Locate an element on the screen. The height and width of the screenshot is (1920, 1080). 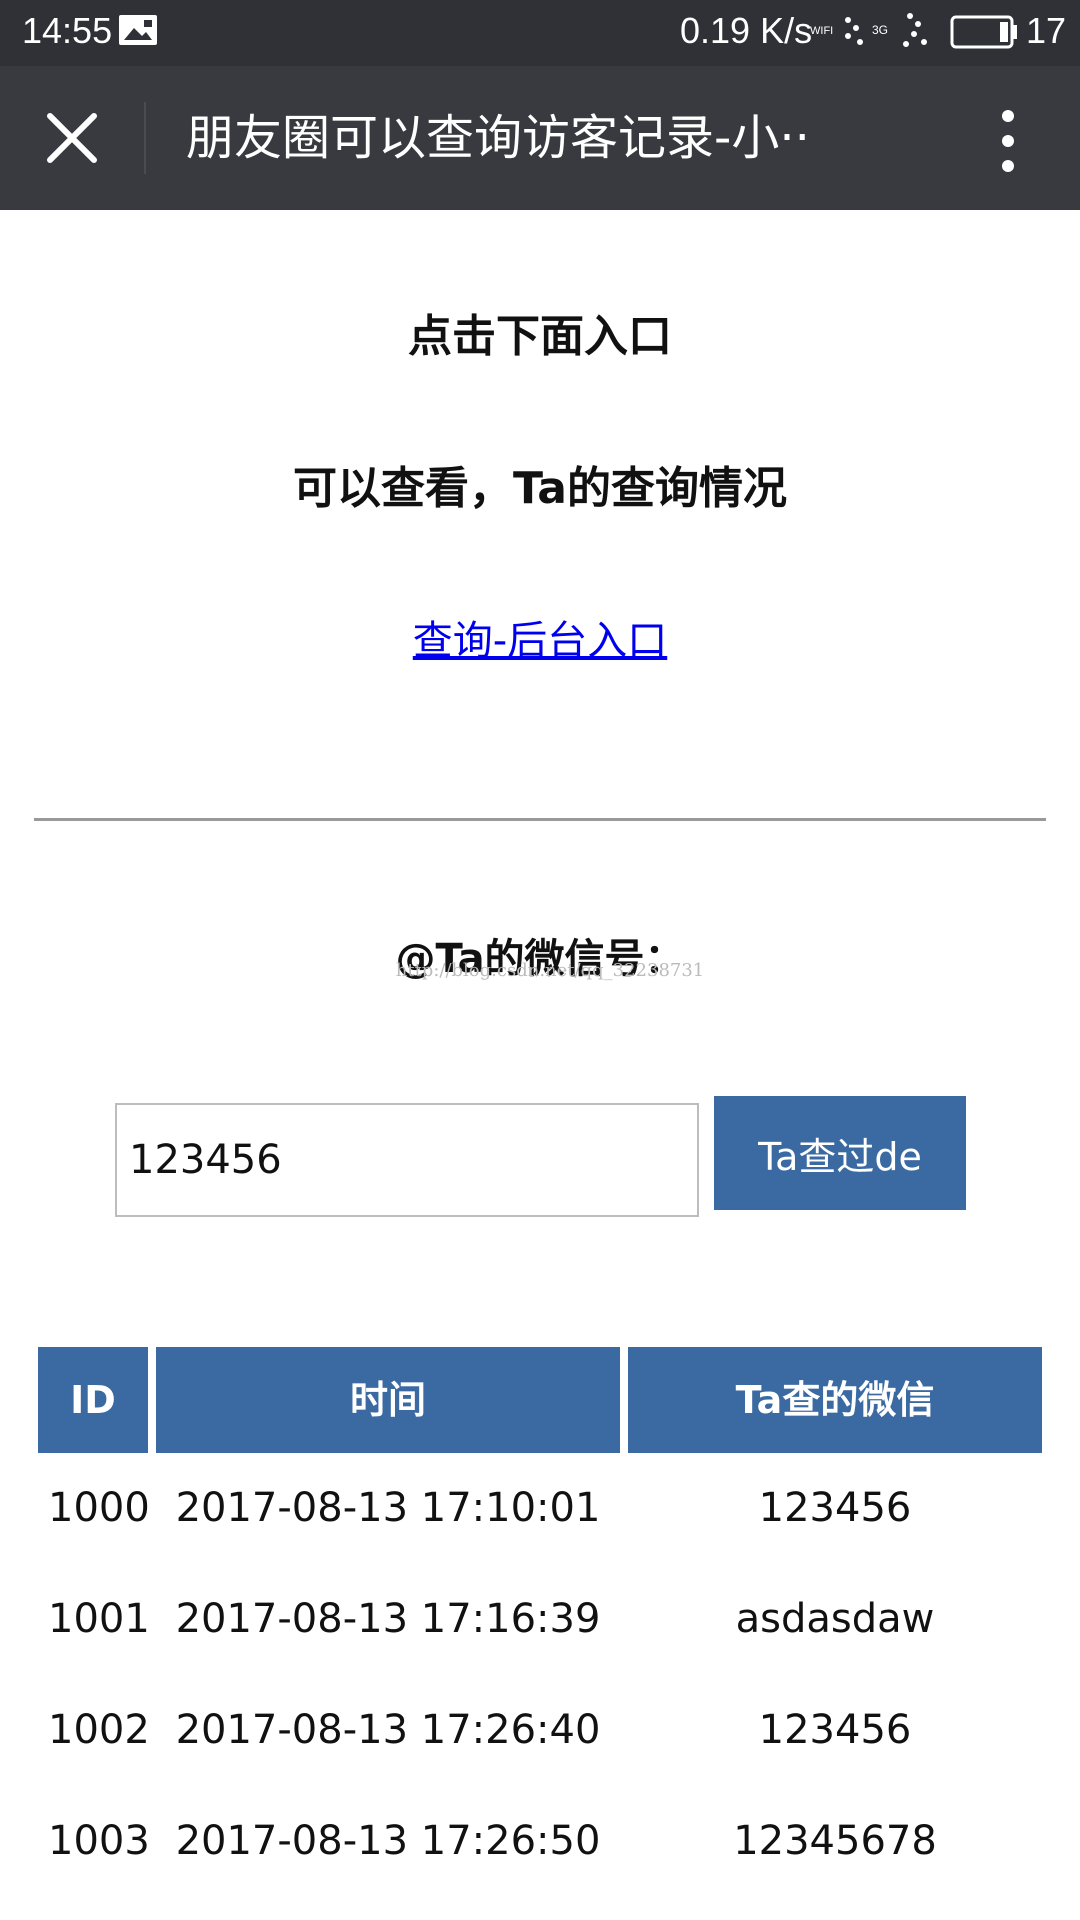
table-row: 1000 2017-08-13 17:10:01 123456 is located at coordinates (540, 1508).